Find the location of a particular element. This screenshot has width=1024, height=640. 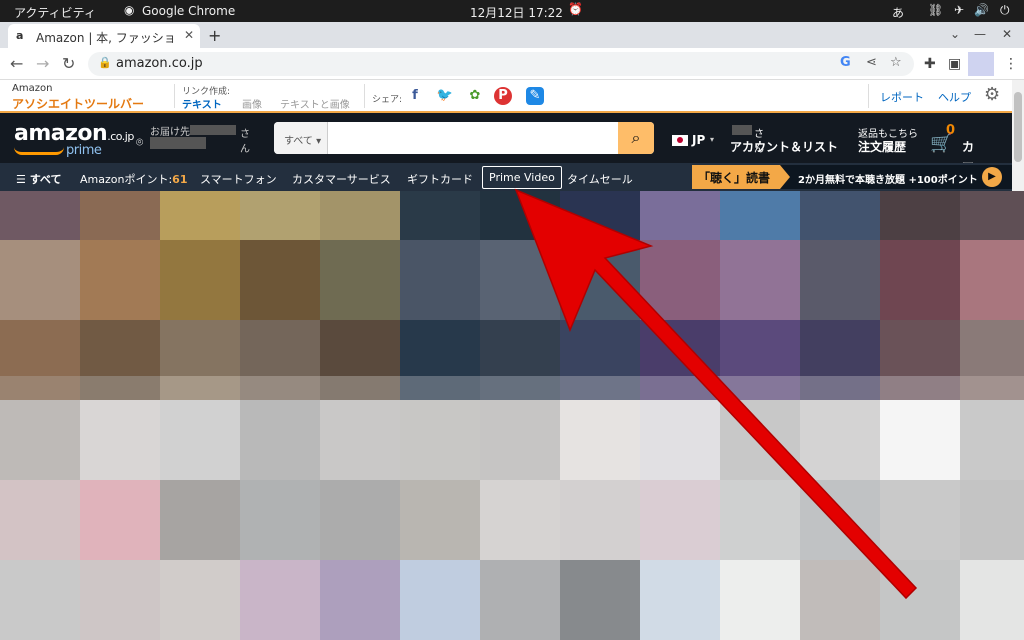

divider is located at coordinates (174, 96).